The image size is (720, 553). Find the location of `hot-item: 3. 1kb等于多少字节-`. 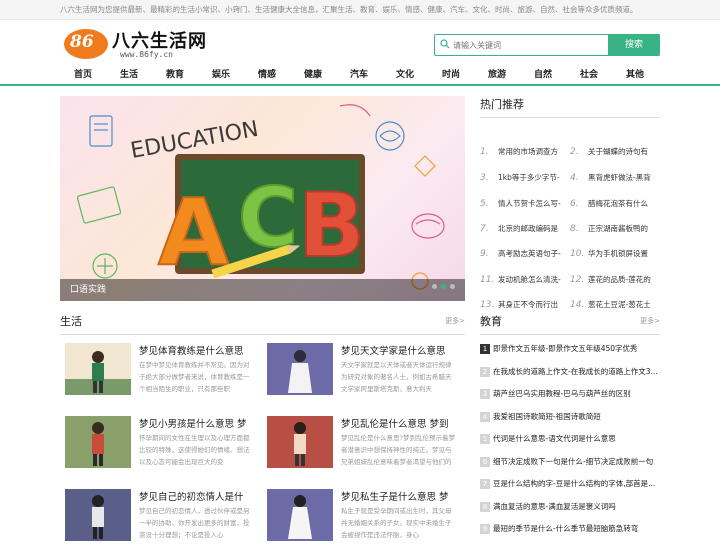

hot-item: 3. 1kb等于多少字节- is located at coordinates (525, 178).